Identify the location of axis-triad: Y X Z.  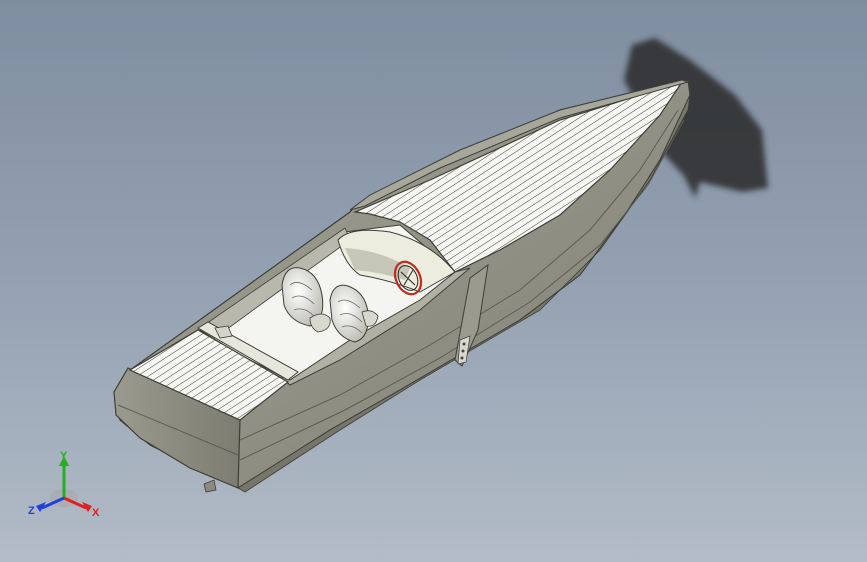
(64, 484).